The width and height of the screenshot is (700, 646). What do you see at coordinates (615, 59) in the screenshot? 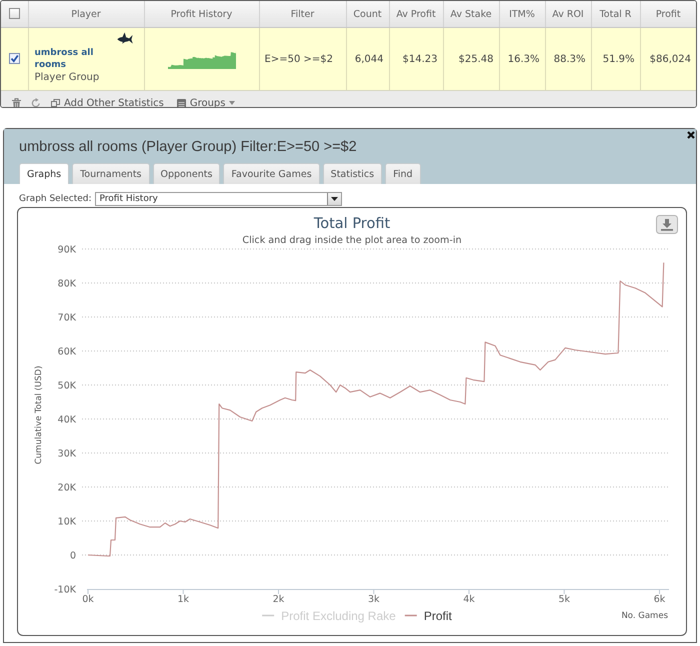
I see `table-cell: 51.9%` at bounding box center [615, 59].